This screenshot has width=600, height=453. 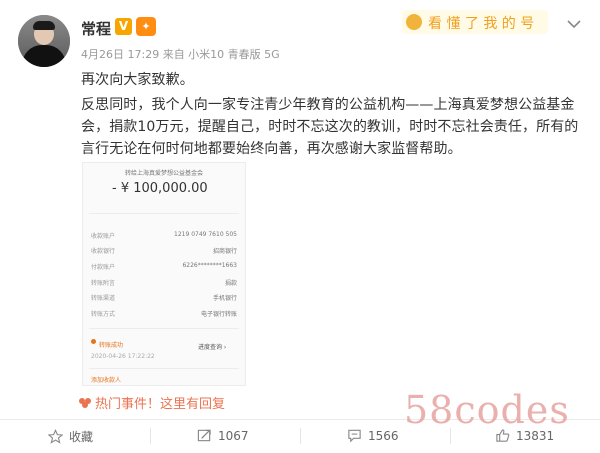 What do you see at coordinates (212, 347) in the screenshot?
I see `progress-query-link: 进度查询 ›` at bounding box center [212, 347].